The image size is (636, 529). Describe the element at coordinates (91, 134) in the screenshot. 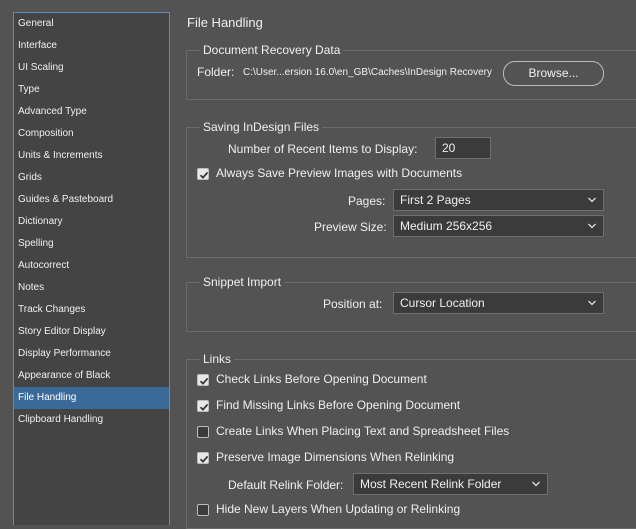

I see `sidebar-item-composition: Composition` at that location.